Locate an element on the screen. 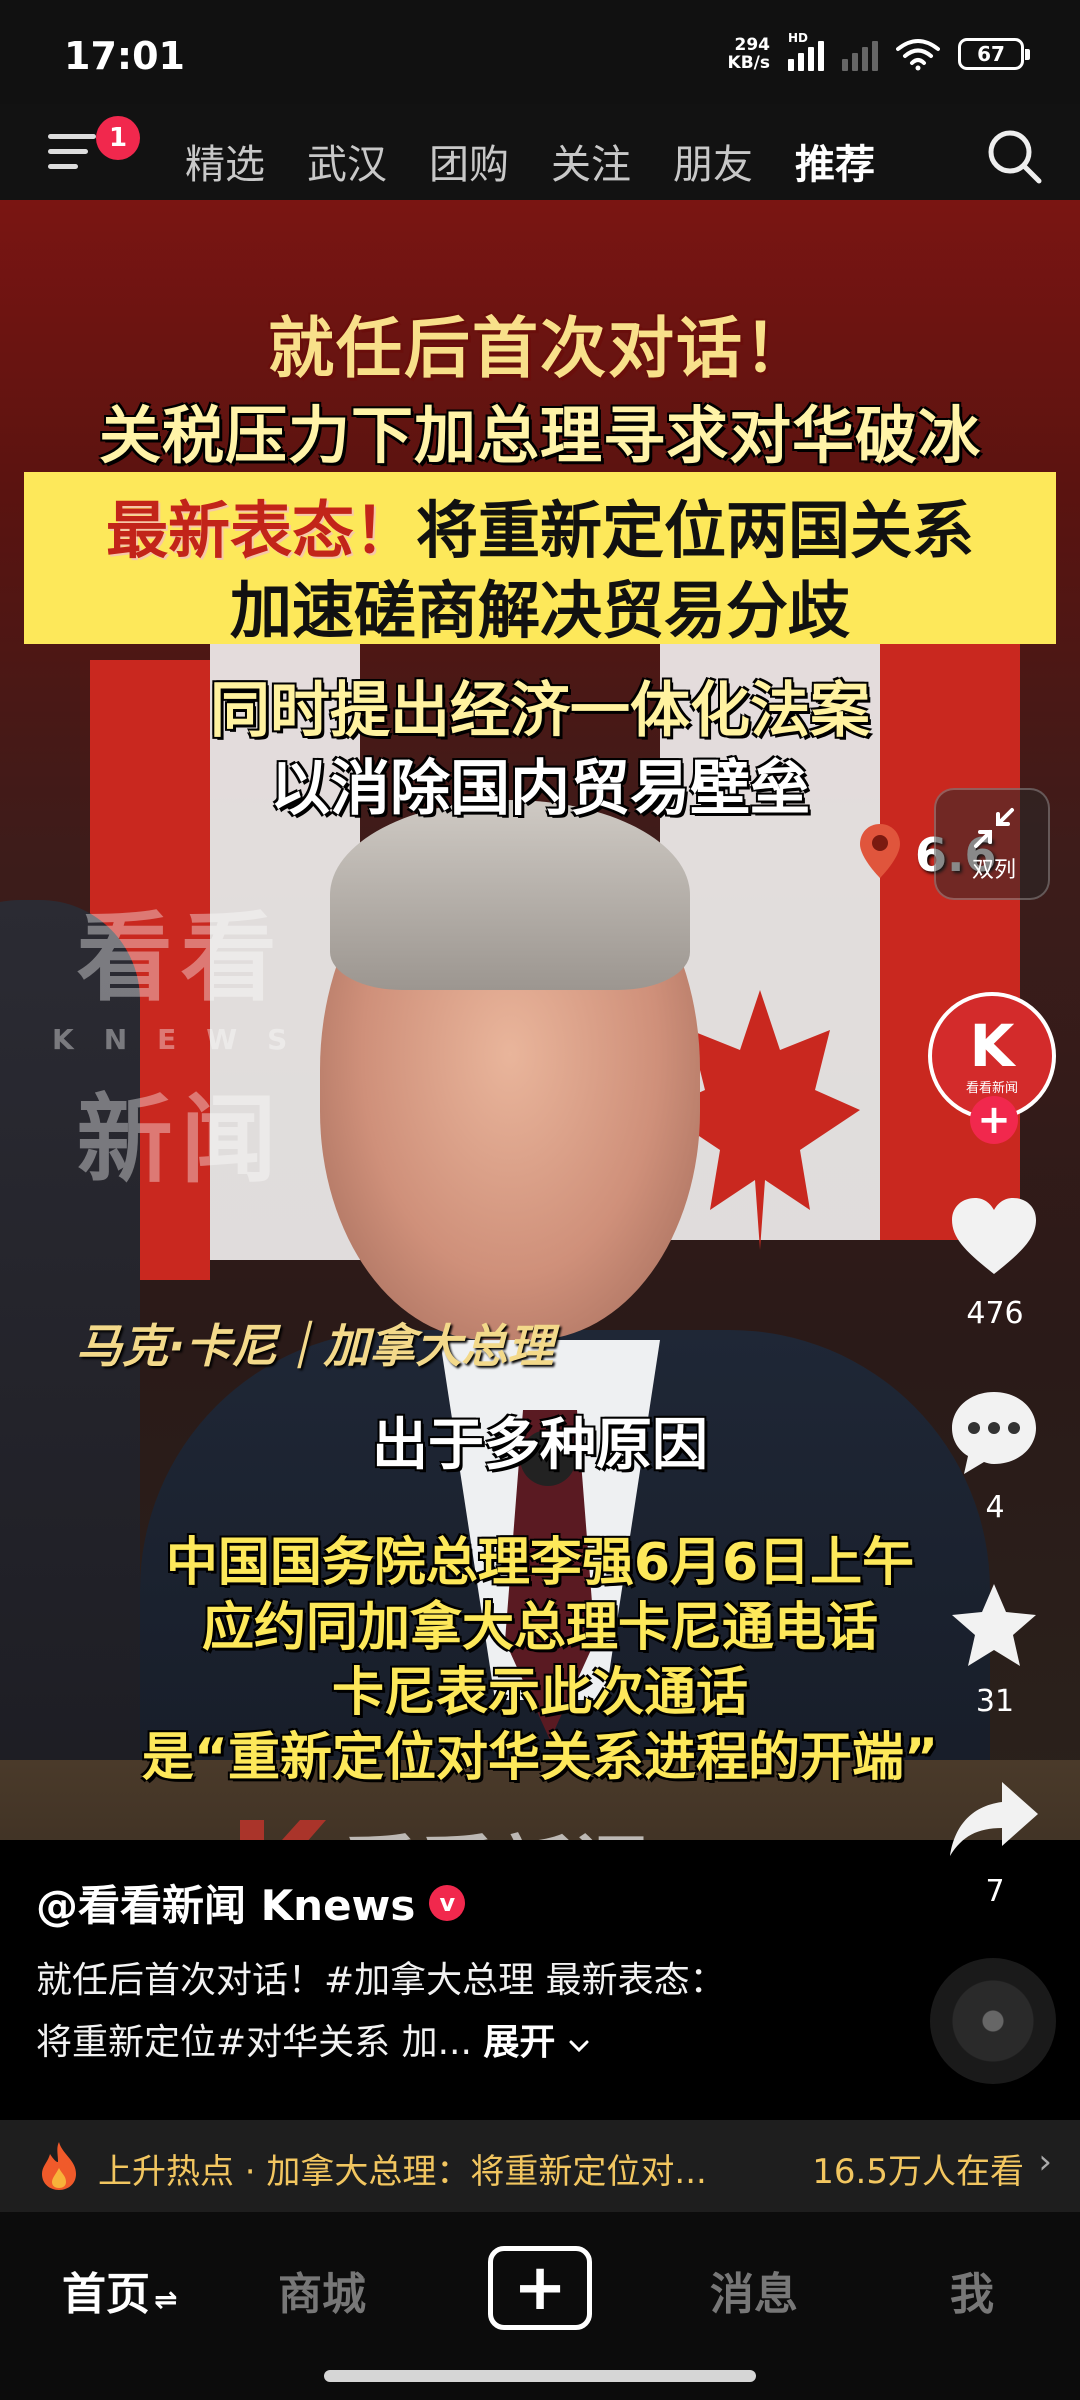 Image resolution: width=1080 pixels, height=2400 pixels. notification-badge: 1 is located at coordinates (118, 138).